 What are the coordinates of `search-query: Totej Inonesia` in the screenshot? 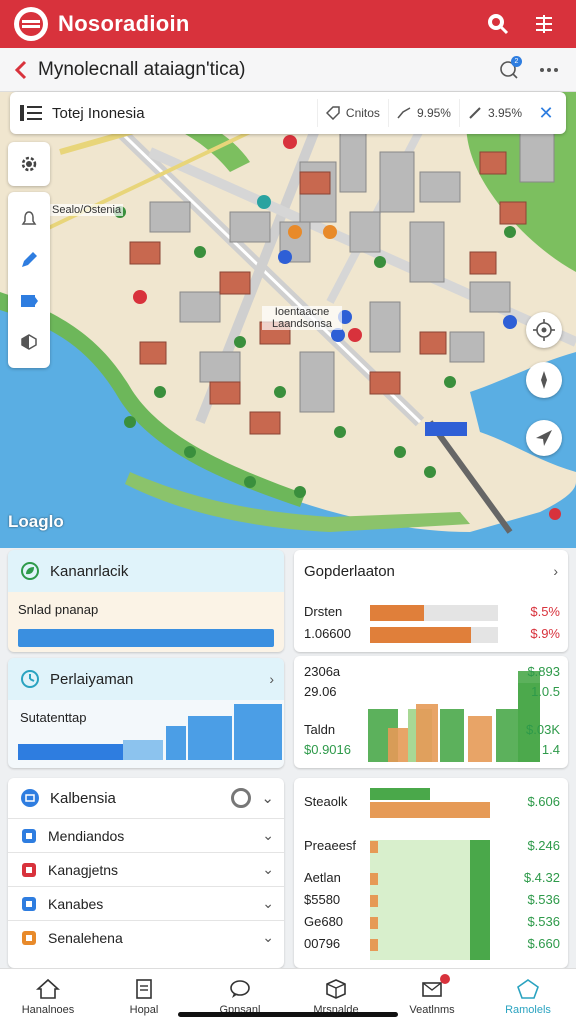 It's located at (184, 113).